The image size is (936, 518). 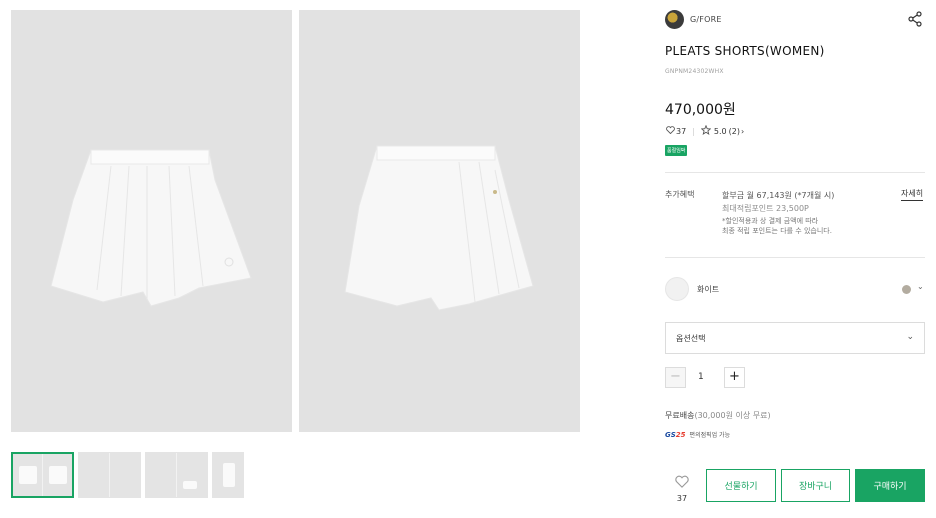 I want to click on product-stats: 37 | 5.0 (2) ›, so click(x=705, y=130).